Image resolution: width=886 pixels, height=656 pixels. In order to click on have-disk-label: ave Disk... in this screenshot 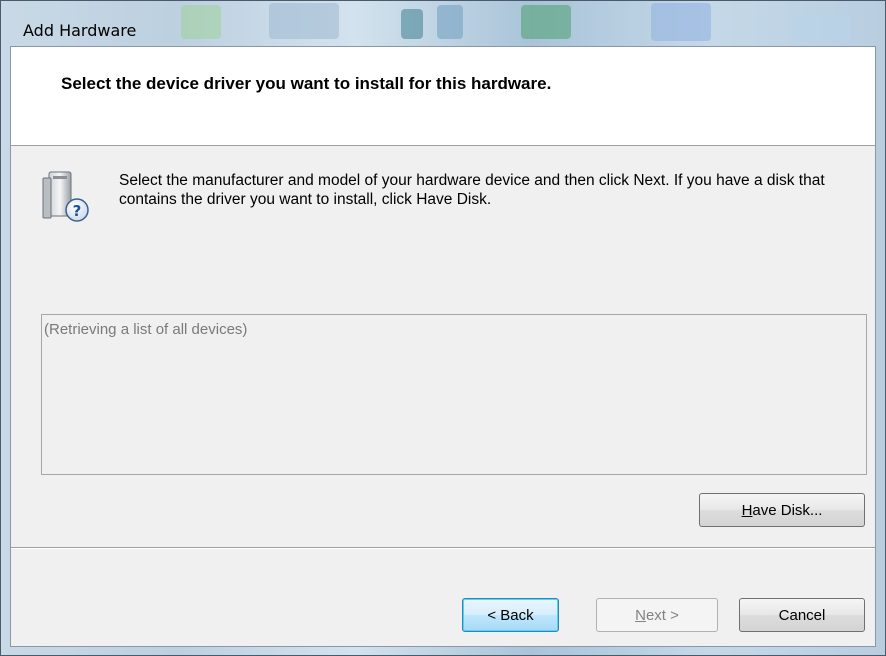, I will do `click(787, 510)`.